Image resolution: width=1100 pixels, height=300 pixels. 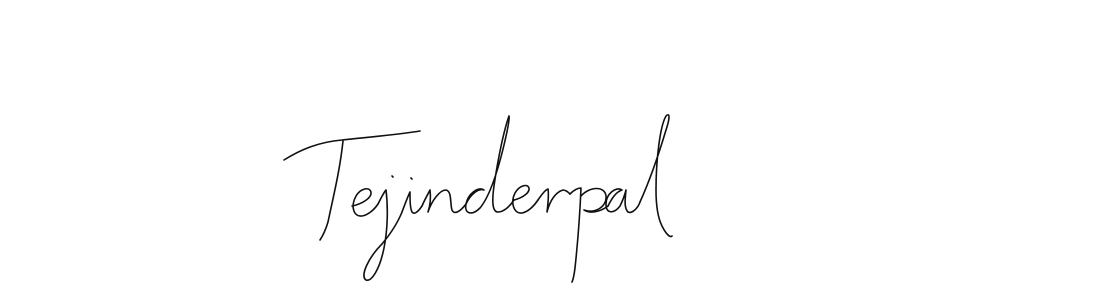 What do you see at coordinates (352, 145) in the screenshot?
I see `signature-stroke-t-bar` at bounding box center [352, 145].